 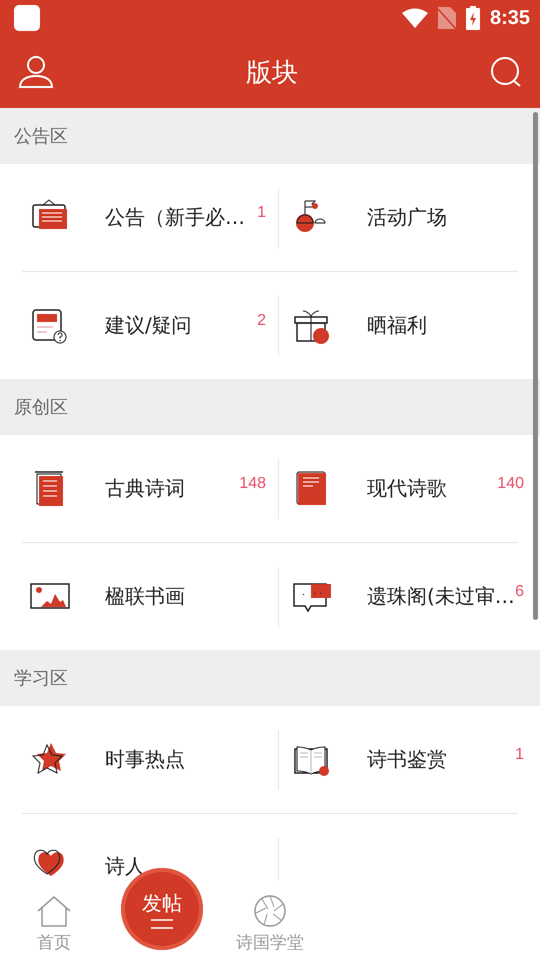 I want to click on board-item: 古典诗词 148, so click(x=150, y=488).